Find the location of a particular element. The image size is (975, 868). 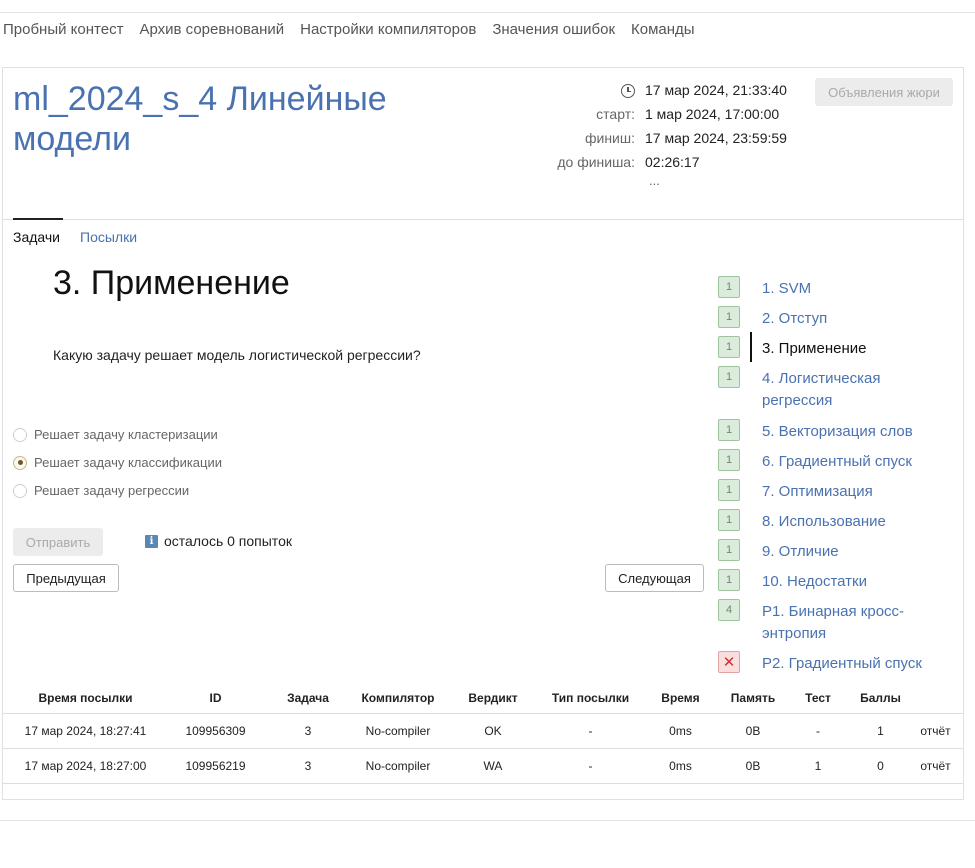

start-row: старт: 1 мар 2024, 17:00:00 is located at coordinates (660, 116).